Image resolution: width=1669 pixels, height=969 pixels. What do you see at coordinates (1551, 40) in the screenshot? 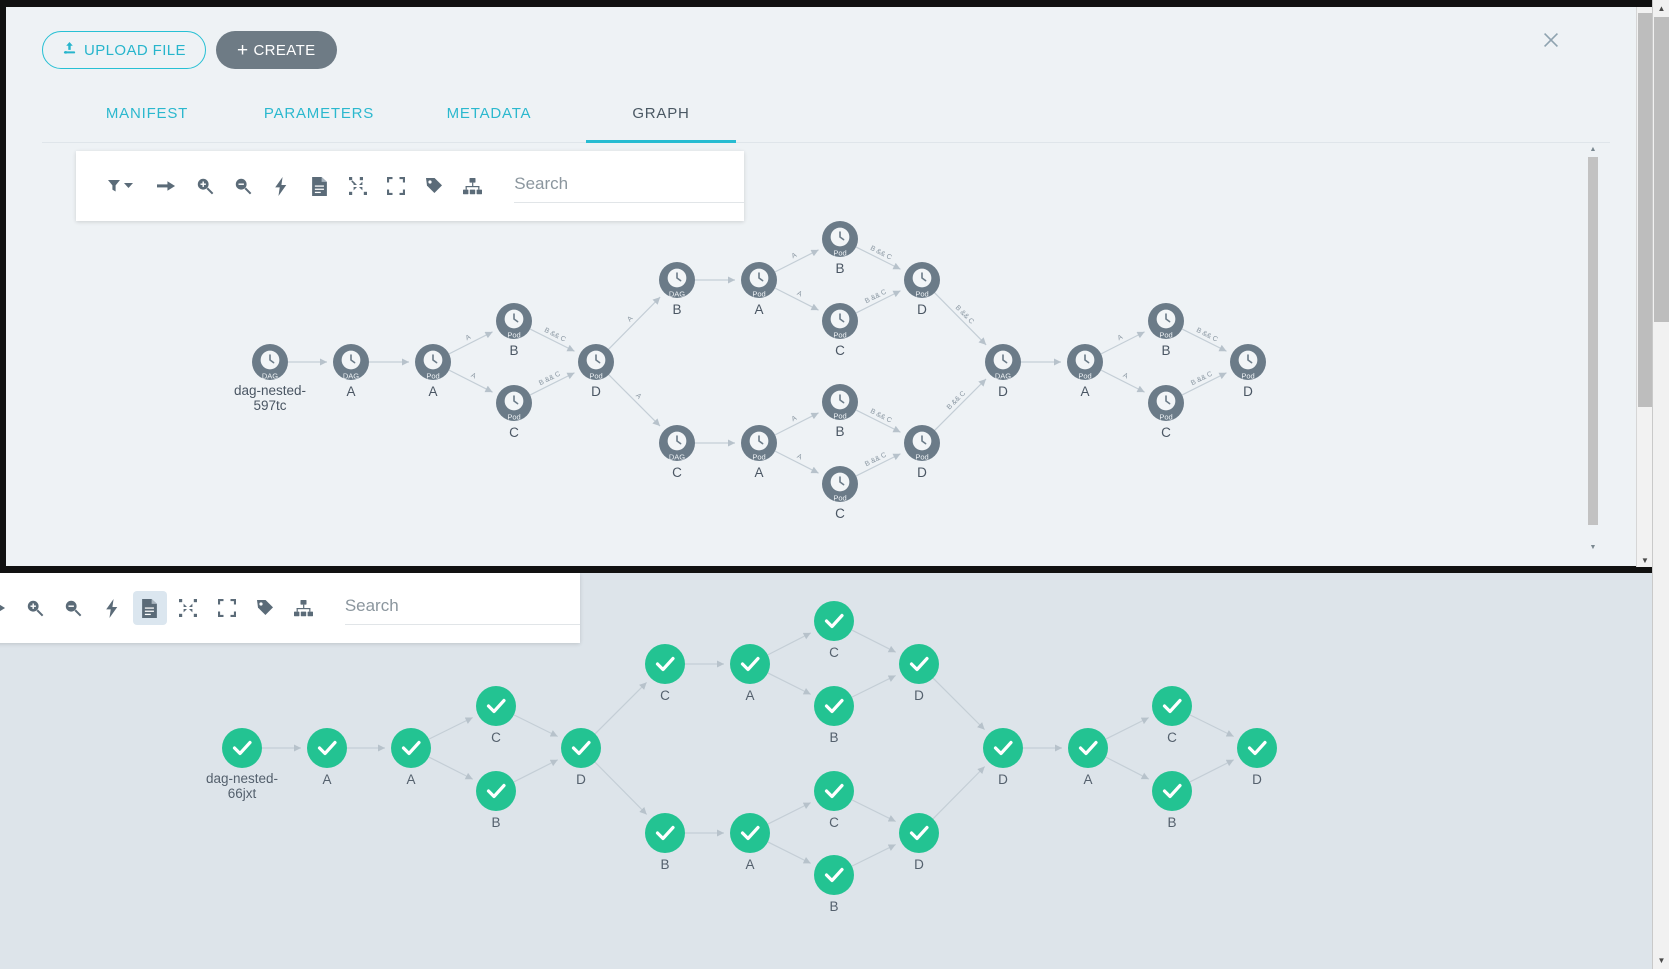
I see `close-icon` at bounding box center [1551, 40].